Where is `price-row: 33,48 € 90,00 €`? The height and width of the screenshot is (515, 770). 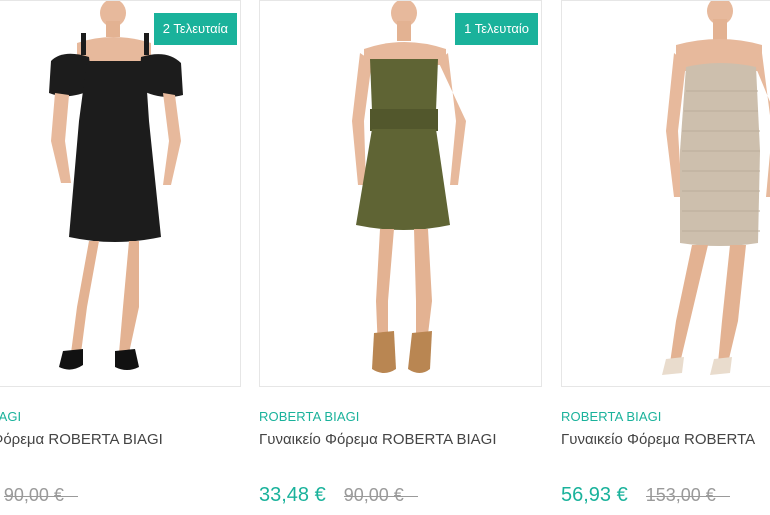
price-row: 33,48 € 90,00 € is located at coordinates (400, 495).